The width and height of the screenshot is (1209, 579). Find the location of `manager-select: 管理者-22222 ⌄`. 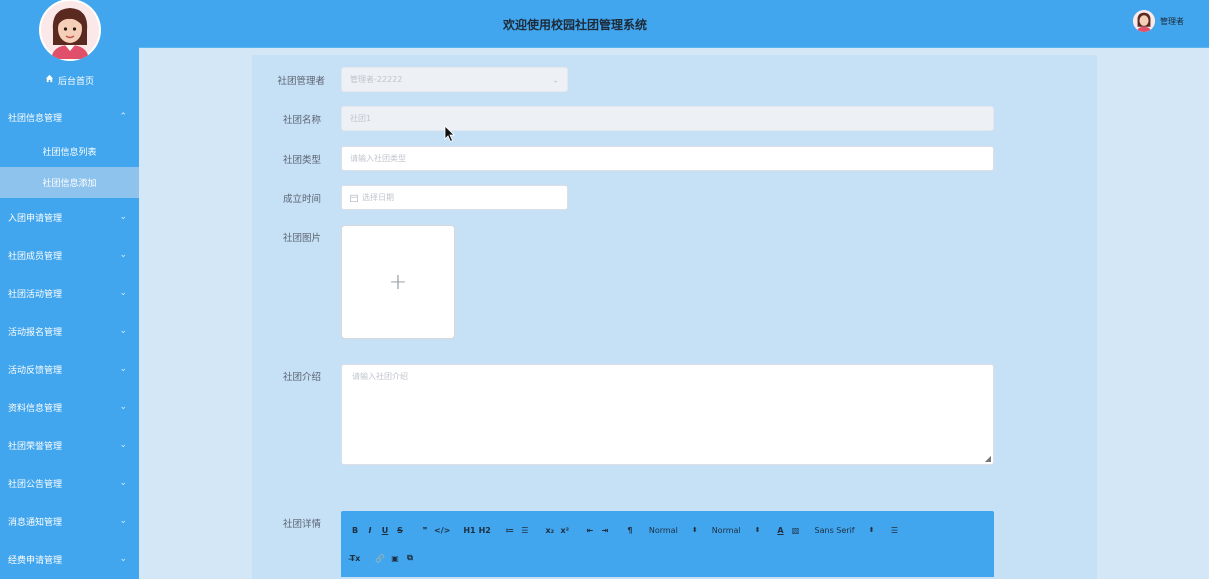

manager-select: 管理者-22222 ⌄ is located at coordinates (454, 79).